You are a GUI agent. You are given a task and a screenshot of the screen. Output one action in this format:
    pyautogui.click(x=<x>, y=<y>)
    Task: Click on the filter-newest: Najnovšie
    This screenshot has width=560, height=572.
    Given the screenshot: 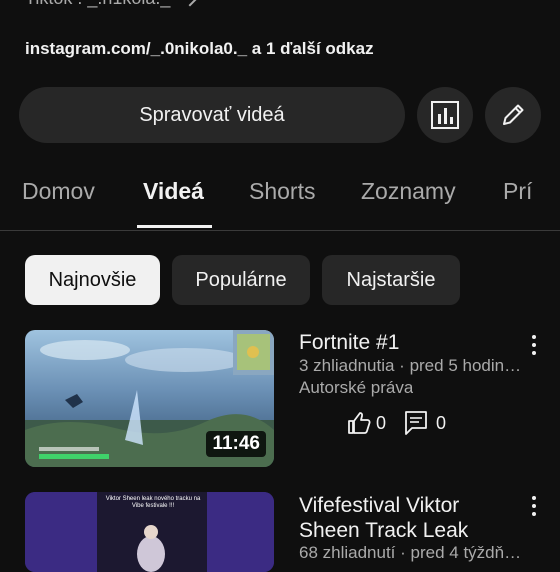 What is the action you would take?
    pyautogui.click(x=92, y=280)
    